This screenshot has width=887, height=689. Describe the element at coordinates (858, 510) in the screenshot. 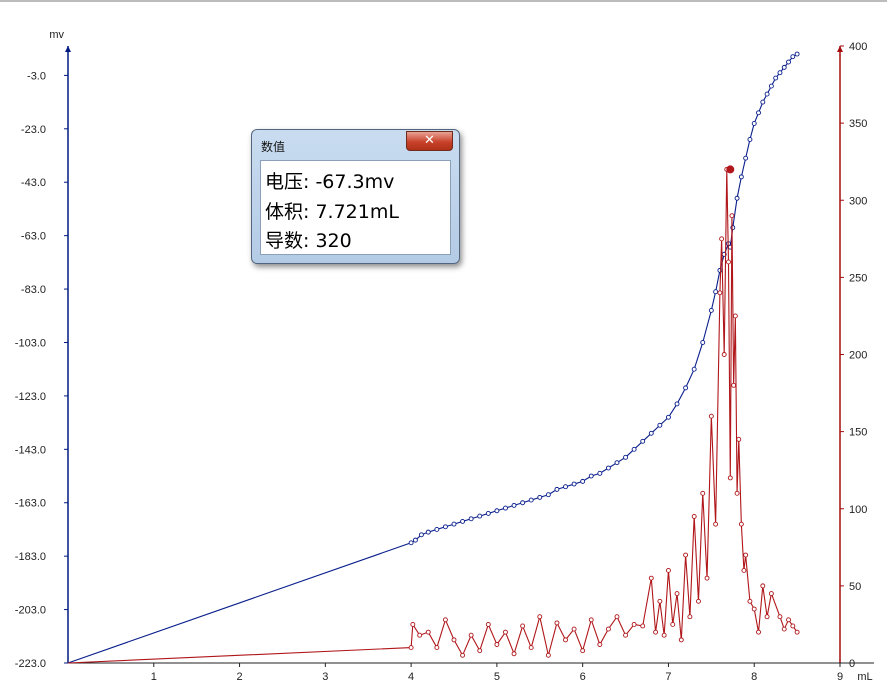

I see `right-tick-label: 100` at that location.